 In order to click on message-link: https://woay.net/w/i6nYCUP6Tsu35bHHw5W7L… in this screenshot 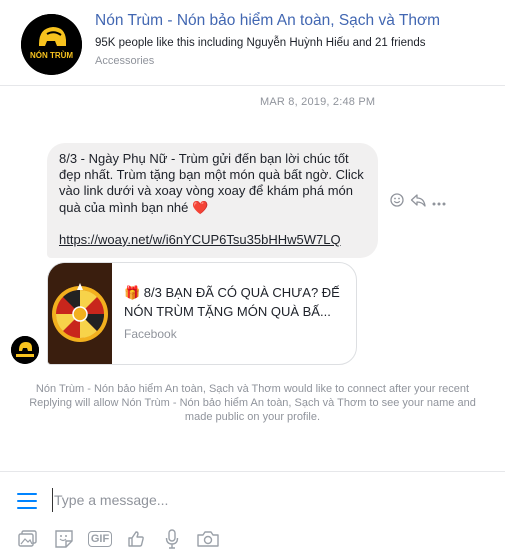, I will do `click(212, 240)`.